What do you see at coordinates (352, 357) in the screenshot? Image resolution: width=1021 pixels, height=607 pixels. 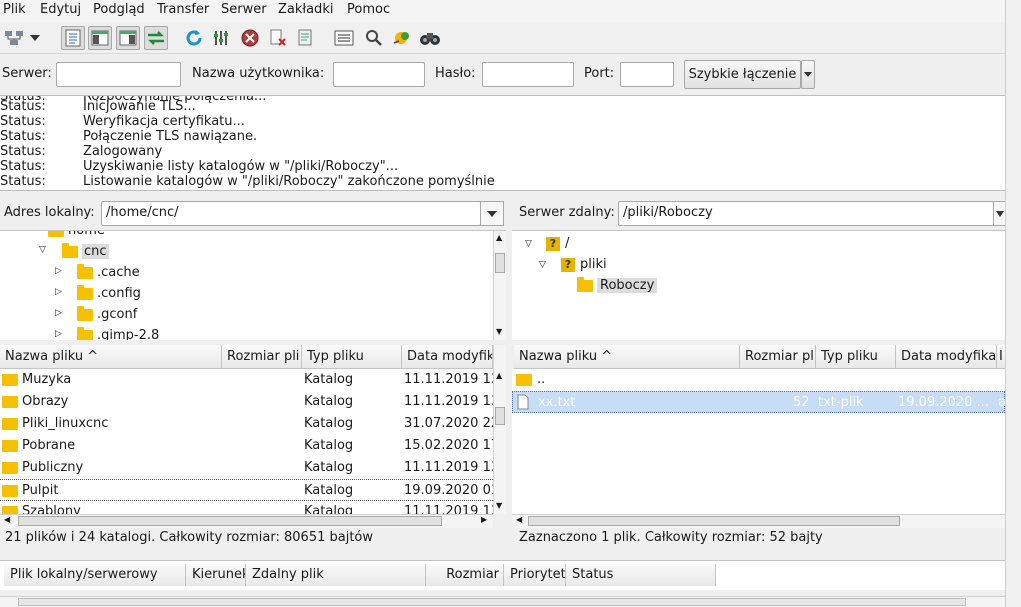 I see `local-col-type: Typ pliku` at bounding box center [352, 357].